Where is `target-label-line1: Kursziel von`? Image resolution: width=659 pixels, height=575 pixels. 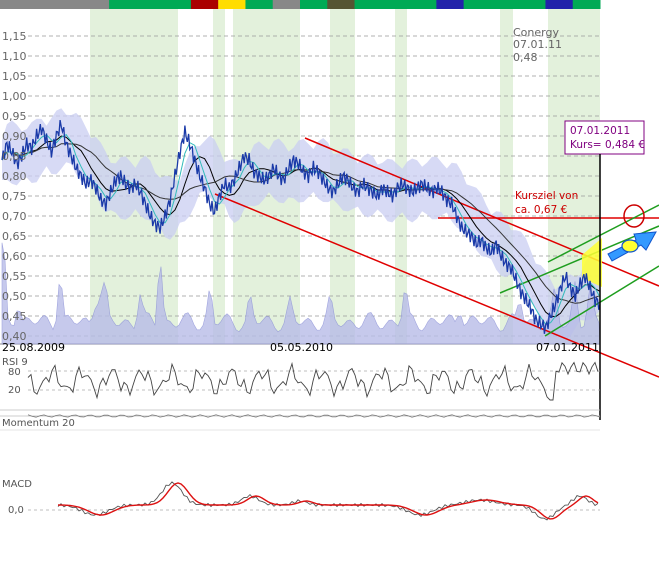
target-label-line1: Kursziel von is located at coordinates (546, 196).